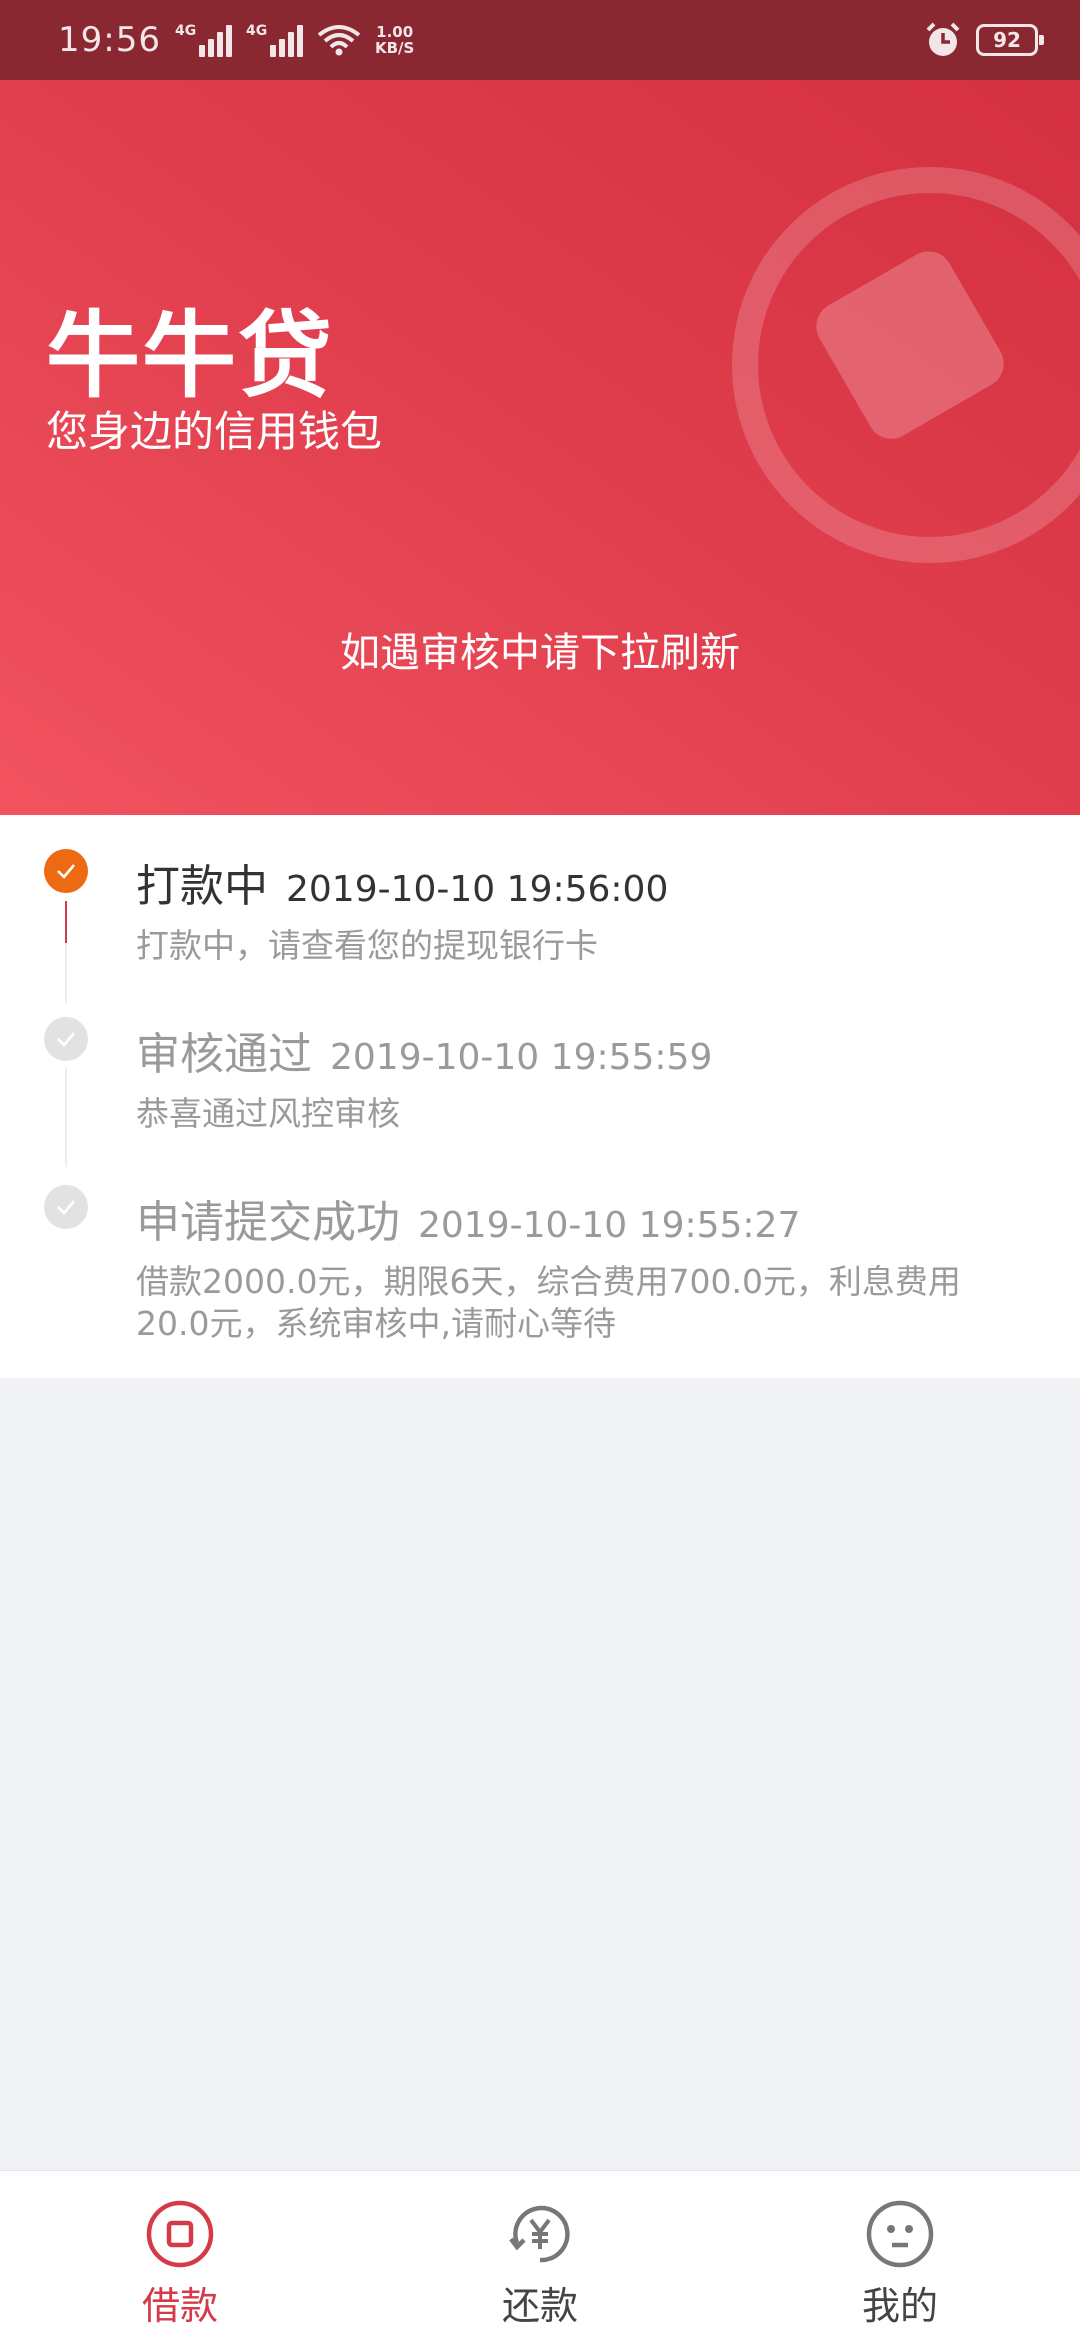 This screenshot has width=1080, height=2340. I want to click on status-right: 92, so click(984, 40).